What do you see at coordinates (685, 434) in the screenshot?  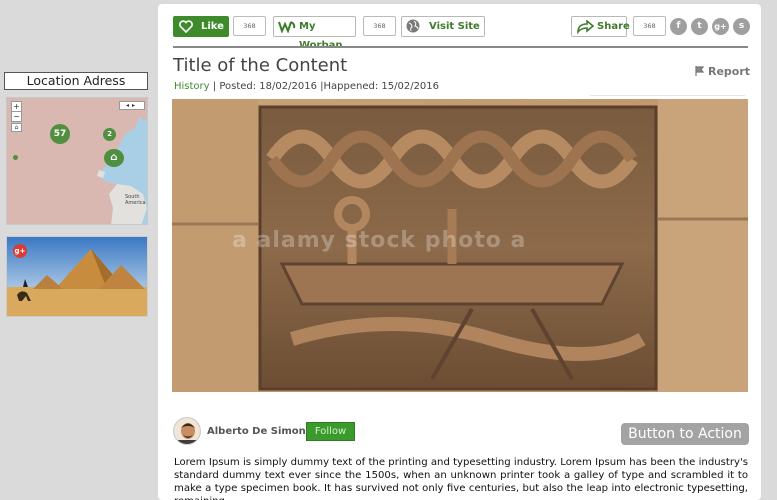 I see `call-to-action-button: Button to Action` at bounding box center [685, 434].